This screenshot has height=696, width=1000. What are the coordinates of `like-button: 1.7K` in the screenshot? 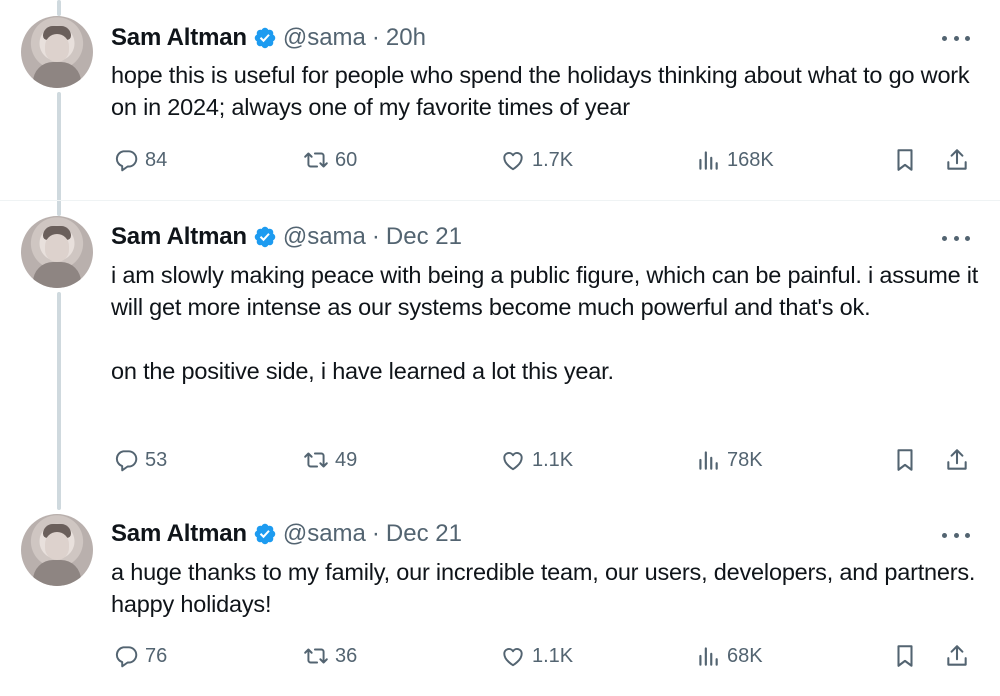 It's located at (536, 160).